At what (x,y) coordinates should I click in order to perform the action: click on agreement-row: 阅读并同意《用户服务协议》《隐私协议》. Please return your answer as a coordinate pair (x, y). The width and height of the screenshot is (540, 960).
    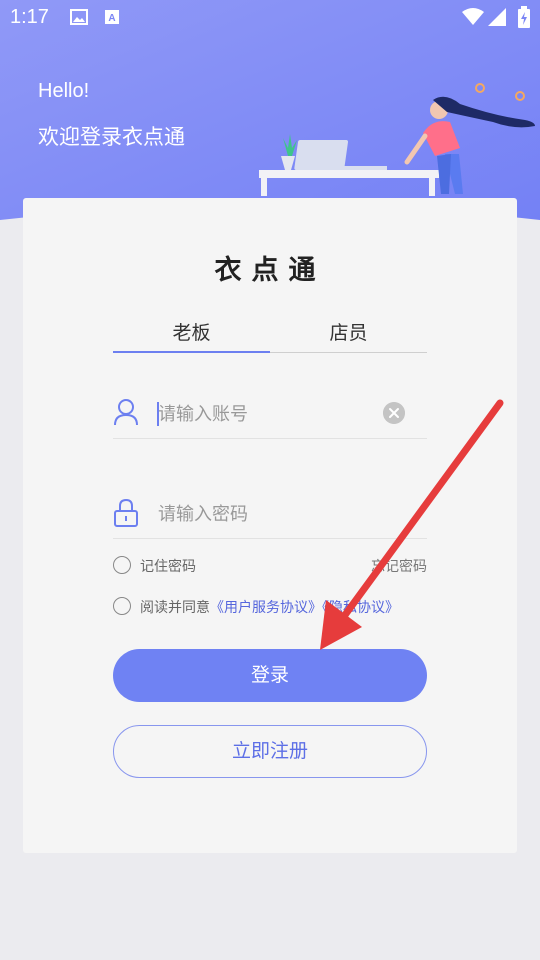
    Looking at the image, I should click on (270, 608).